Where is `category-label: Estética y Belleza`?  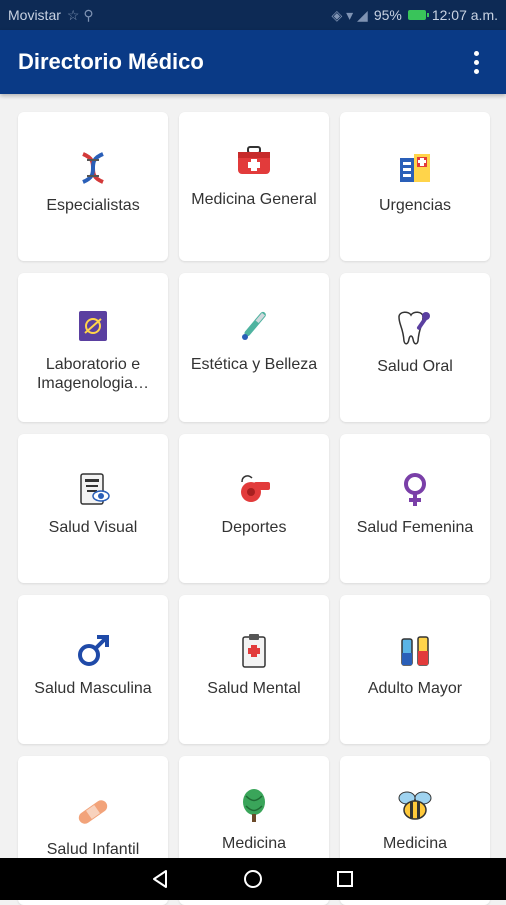
category-label: Estética y Belleza is located at coordinates (254, 364).